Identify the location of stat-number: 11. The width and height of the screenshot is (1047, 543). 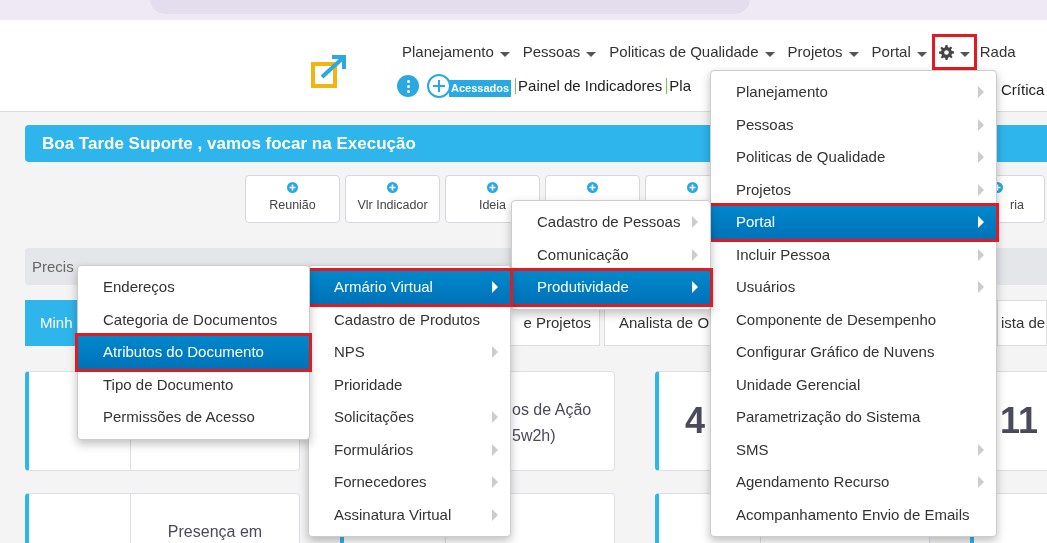
(1019, 421).